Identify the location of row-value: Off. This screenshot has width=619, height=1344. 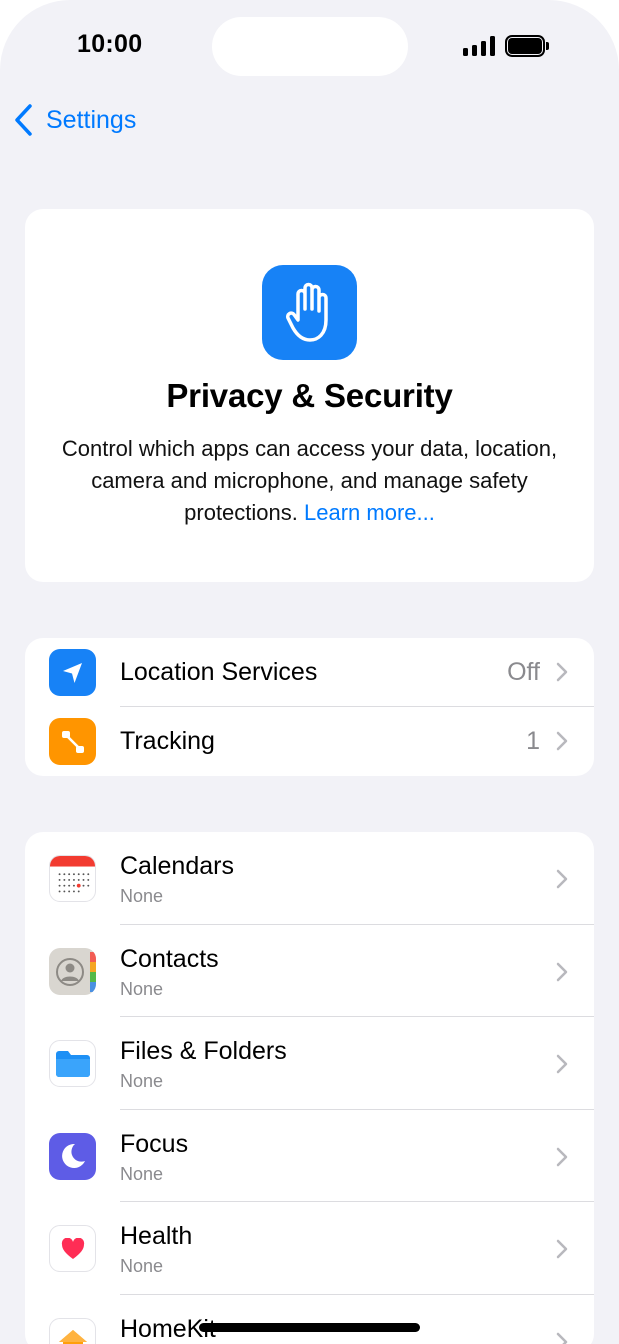
(523, 672).